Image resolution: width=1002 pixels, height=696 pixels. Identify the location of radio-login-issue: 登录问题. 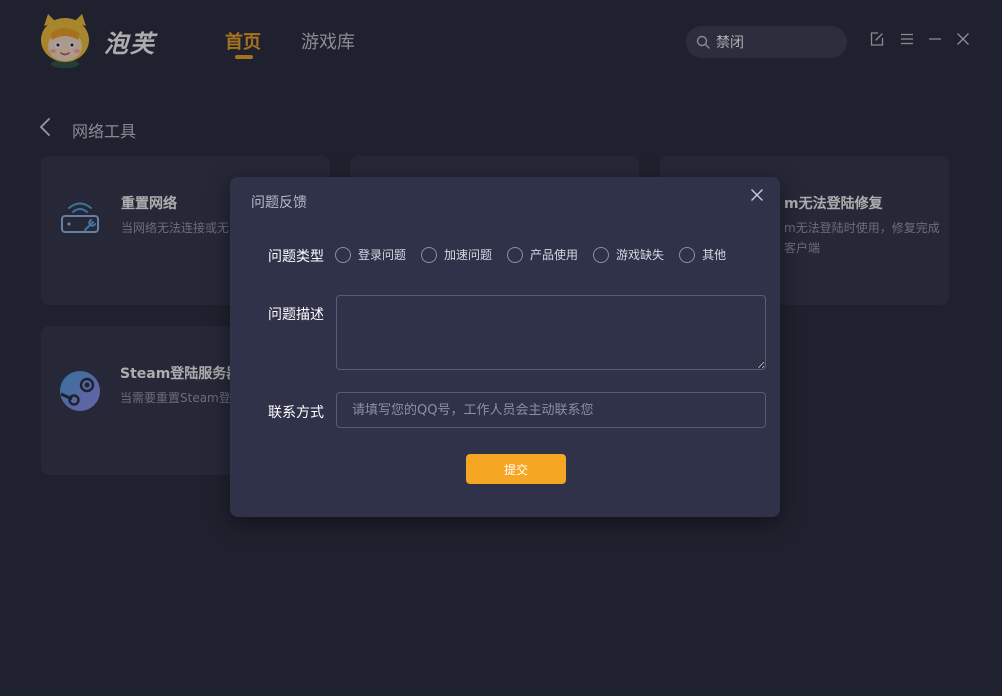
(370, 254).